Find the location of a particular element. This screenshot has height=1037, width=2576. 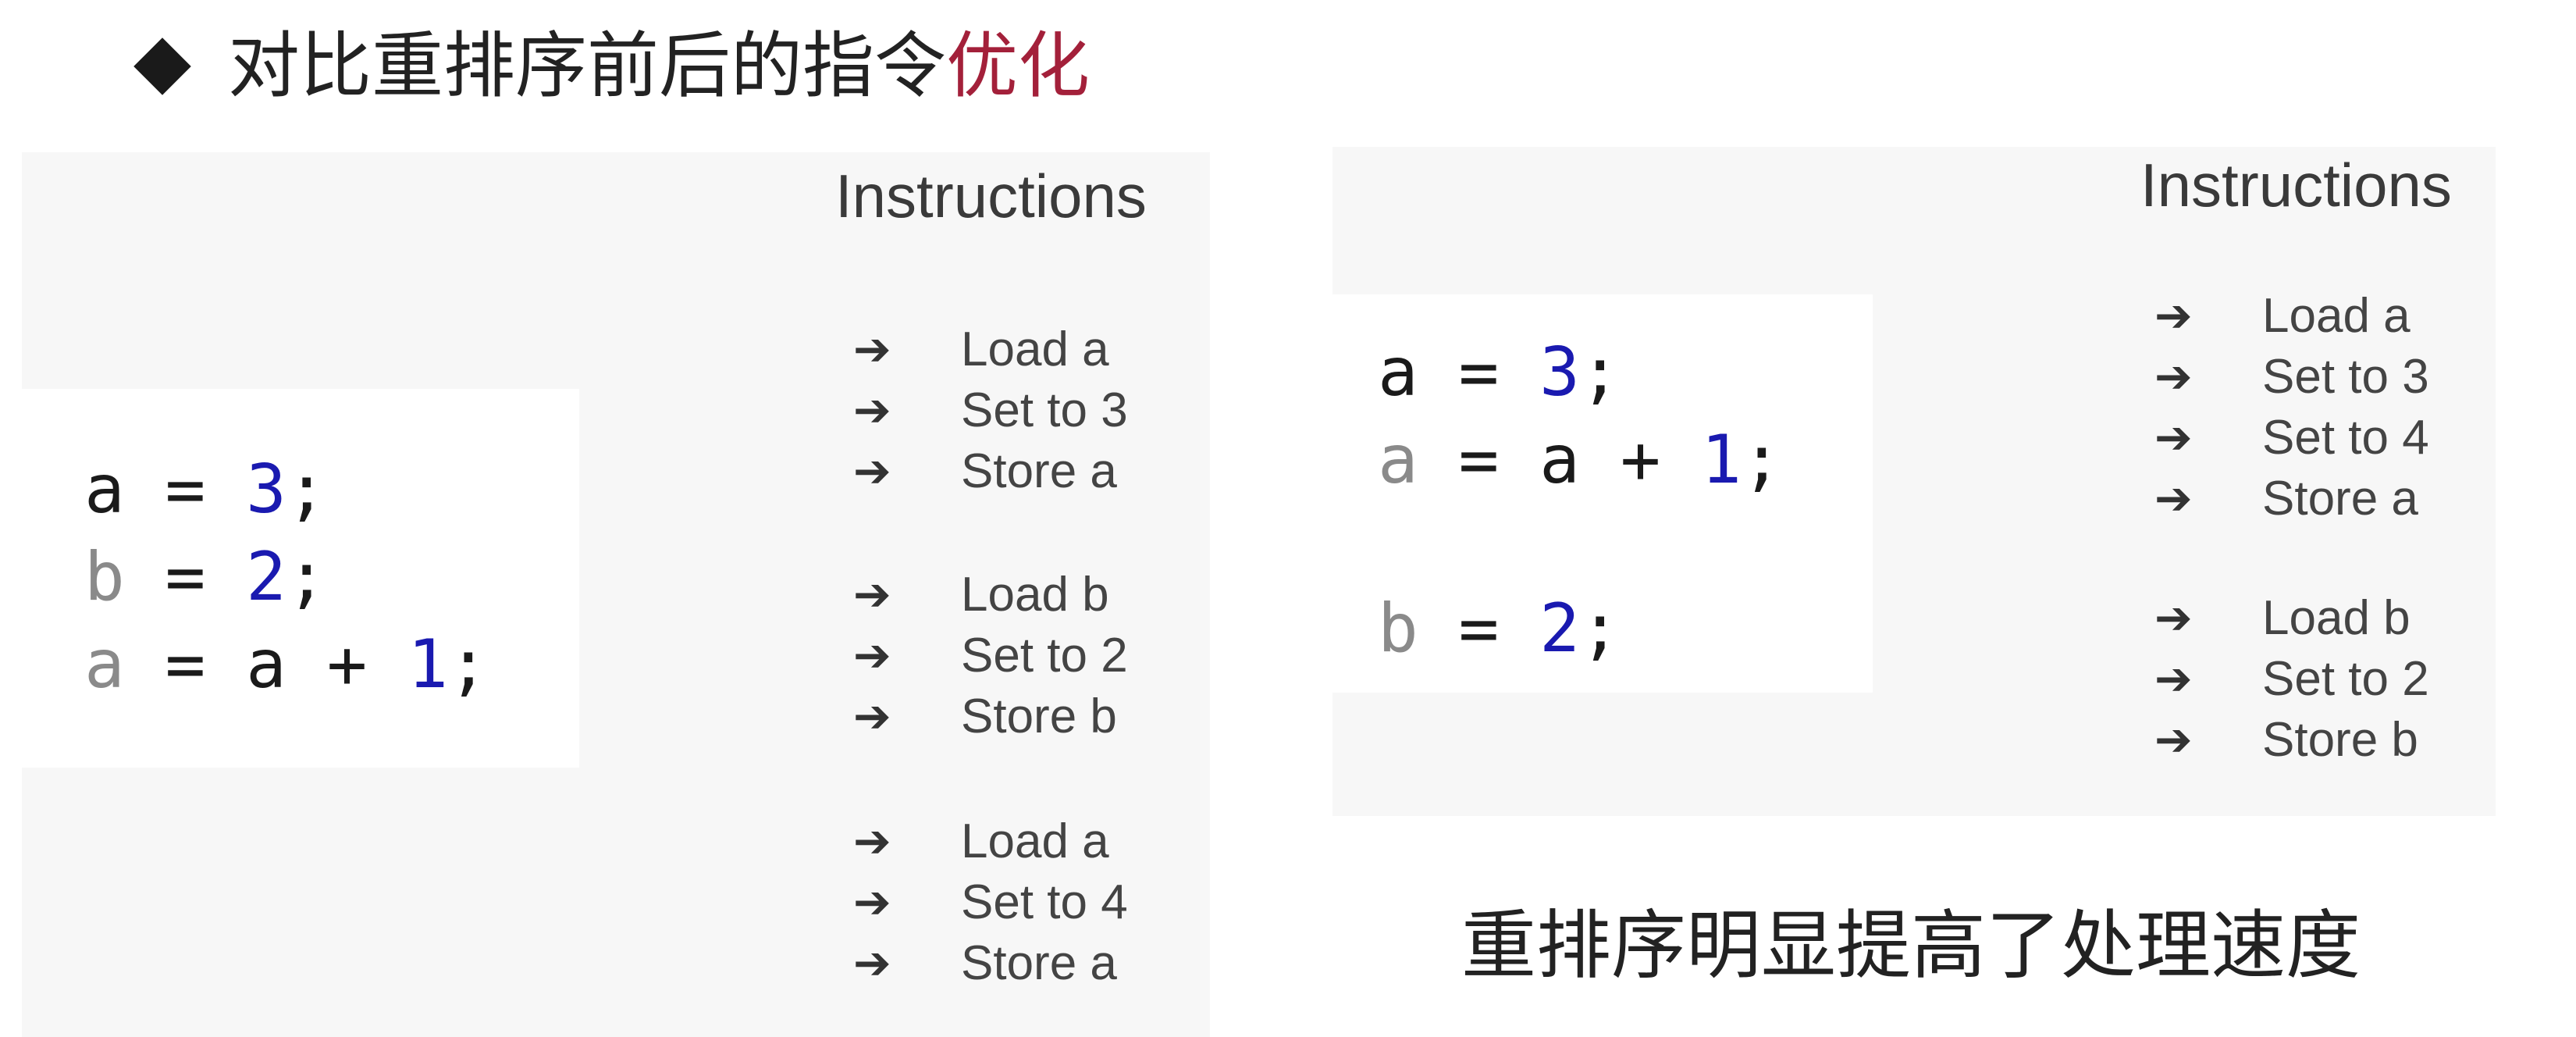

caption: 重排序明显提高了处理速度 is located at coordinates (1911, 945).